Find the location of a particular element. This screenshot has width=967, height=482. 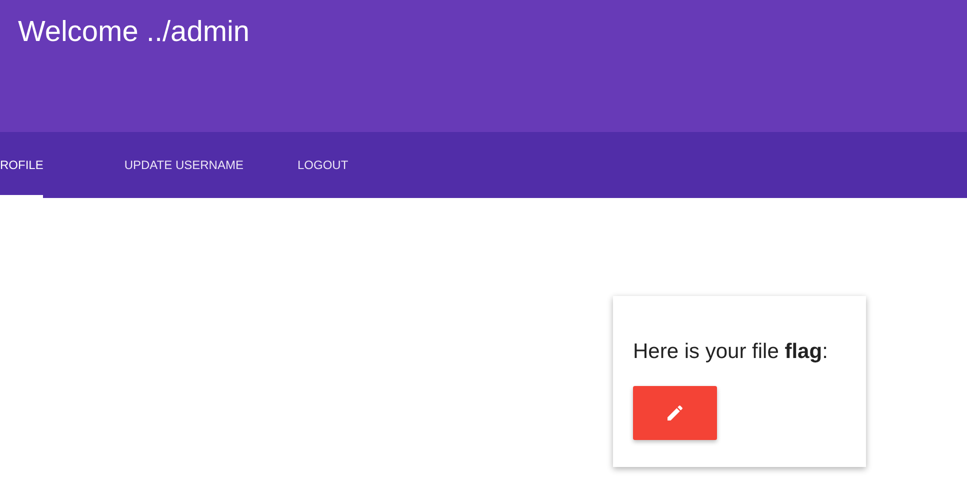

nav-tab: ROFILE is located at coordinates (22, 165).